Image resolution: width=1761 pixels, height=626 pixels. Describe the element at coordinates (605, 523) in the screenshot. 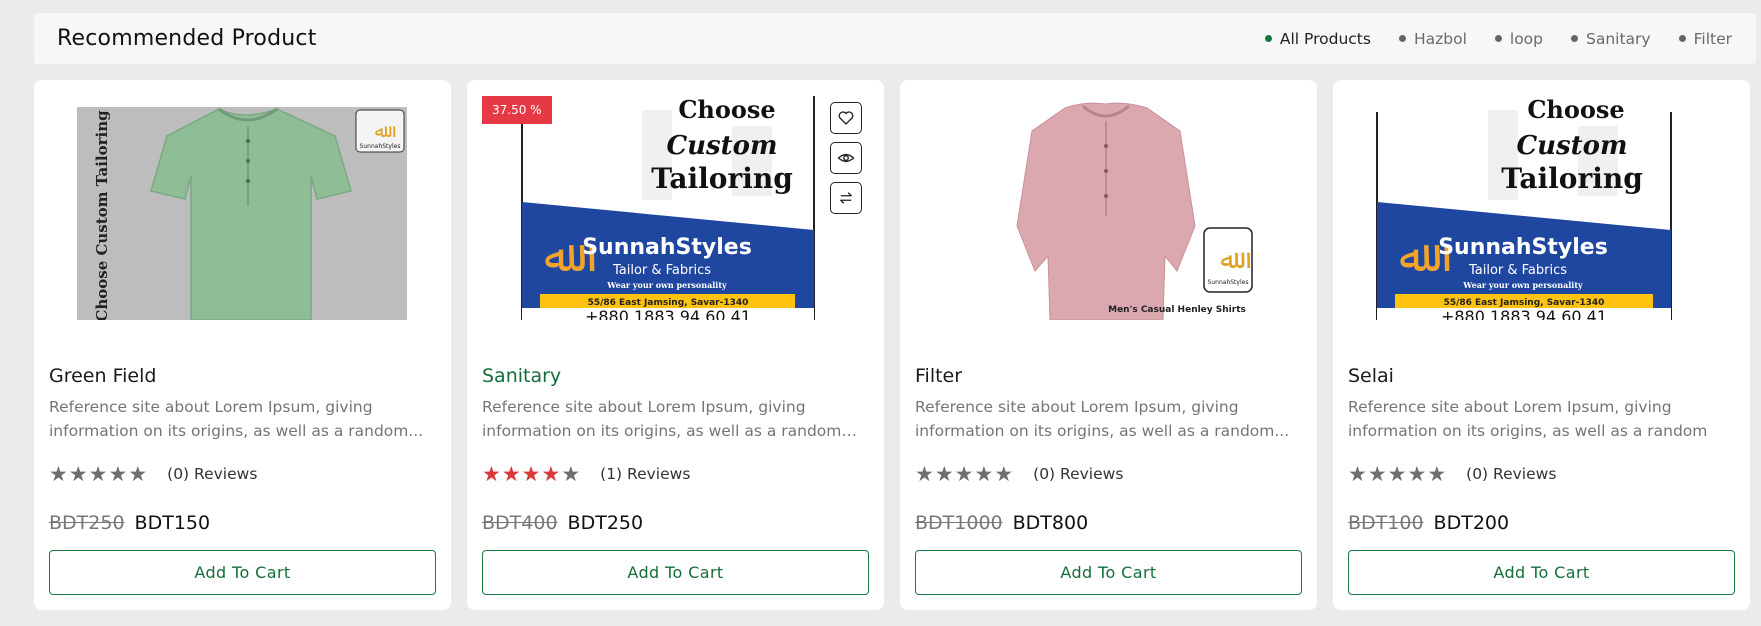

I see `new-price: BDT250` at that location.